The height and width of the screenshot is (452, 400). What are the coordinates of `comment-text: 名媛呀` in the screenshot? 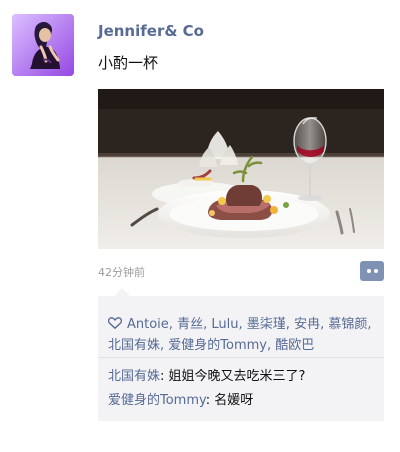 It's located at (234, 400).